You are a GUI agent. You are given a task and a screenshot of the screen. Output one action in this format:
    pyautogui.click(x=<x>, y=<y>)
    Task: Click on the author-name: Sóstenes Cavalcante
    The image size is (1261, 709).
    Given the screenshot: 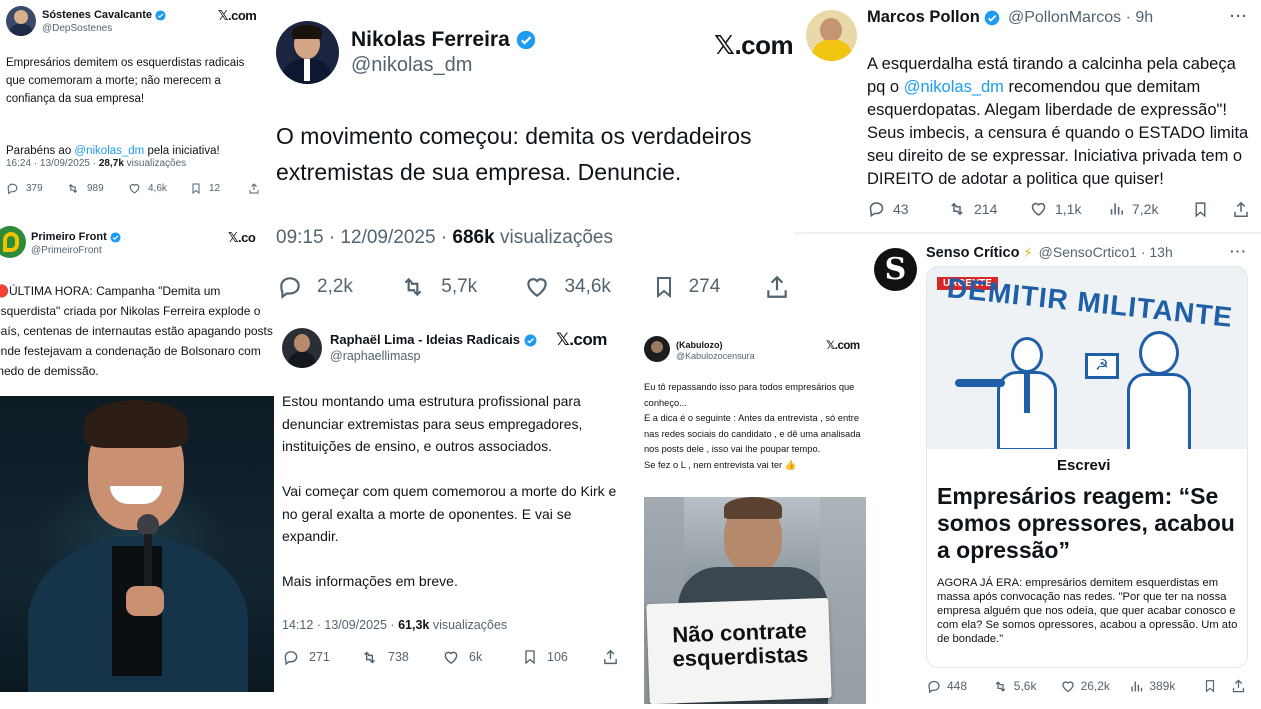 What is the action you would take?
    pyautogui.click(x=104, y=15)
    